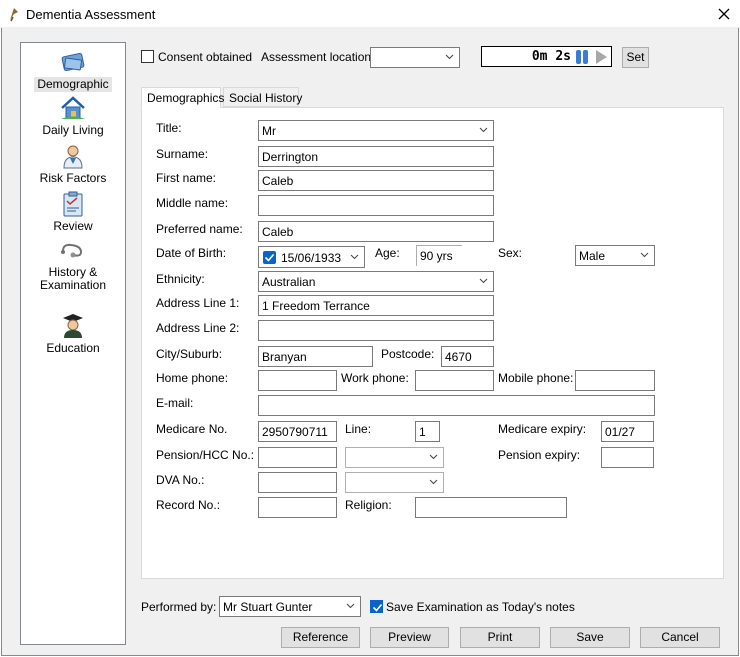  What do you see at coordinates (262, 97) in the screenshot?
I see `tab-social-history: Social History` at bounding box center [262, 97].